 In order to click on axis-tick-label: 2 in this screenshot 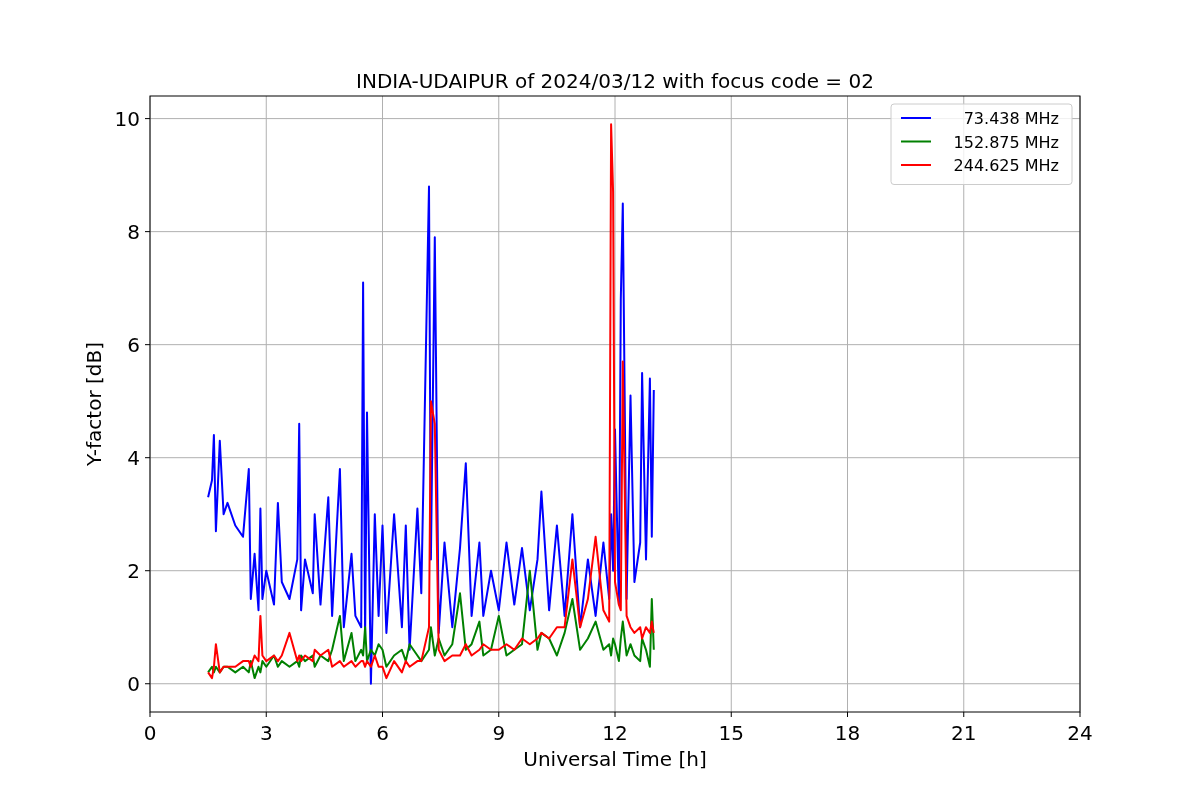, I will do `click(133, 570)`.